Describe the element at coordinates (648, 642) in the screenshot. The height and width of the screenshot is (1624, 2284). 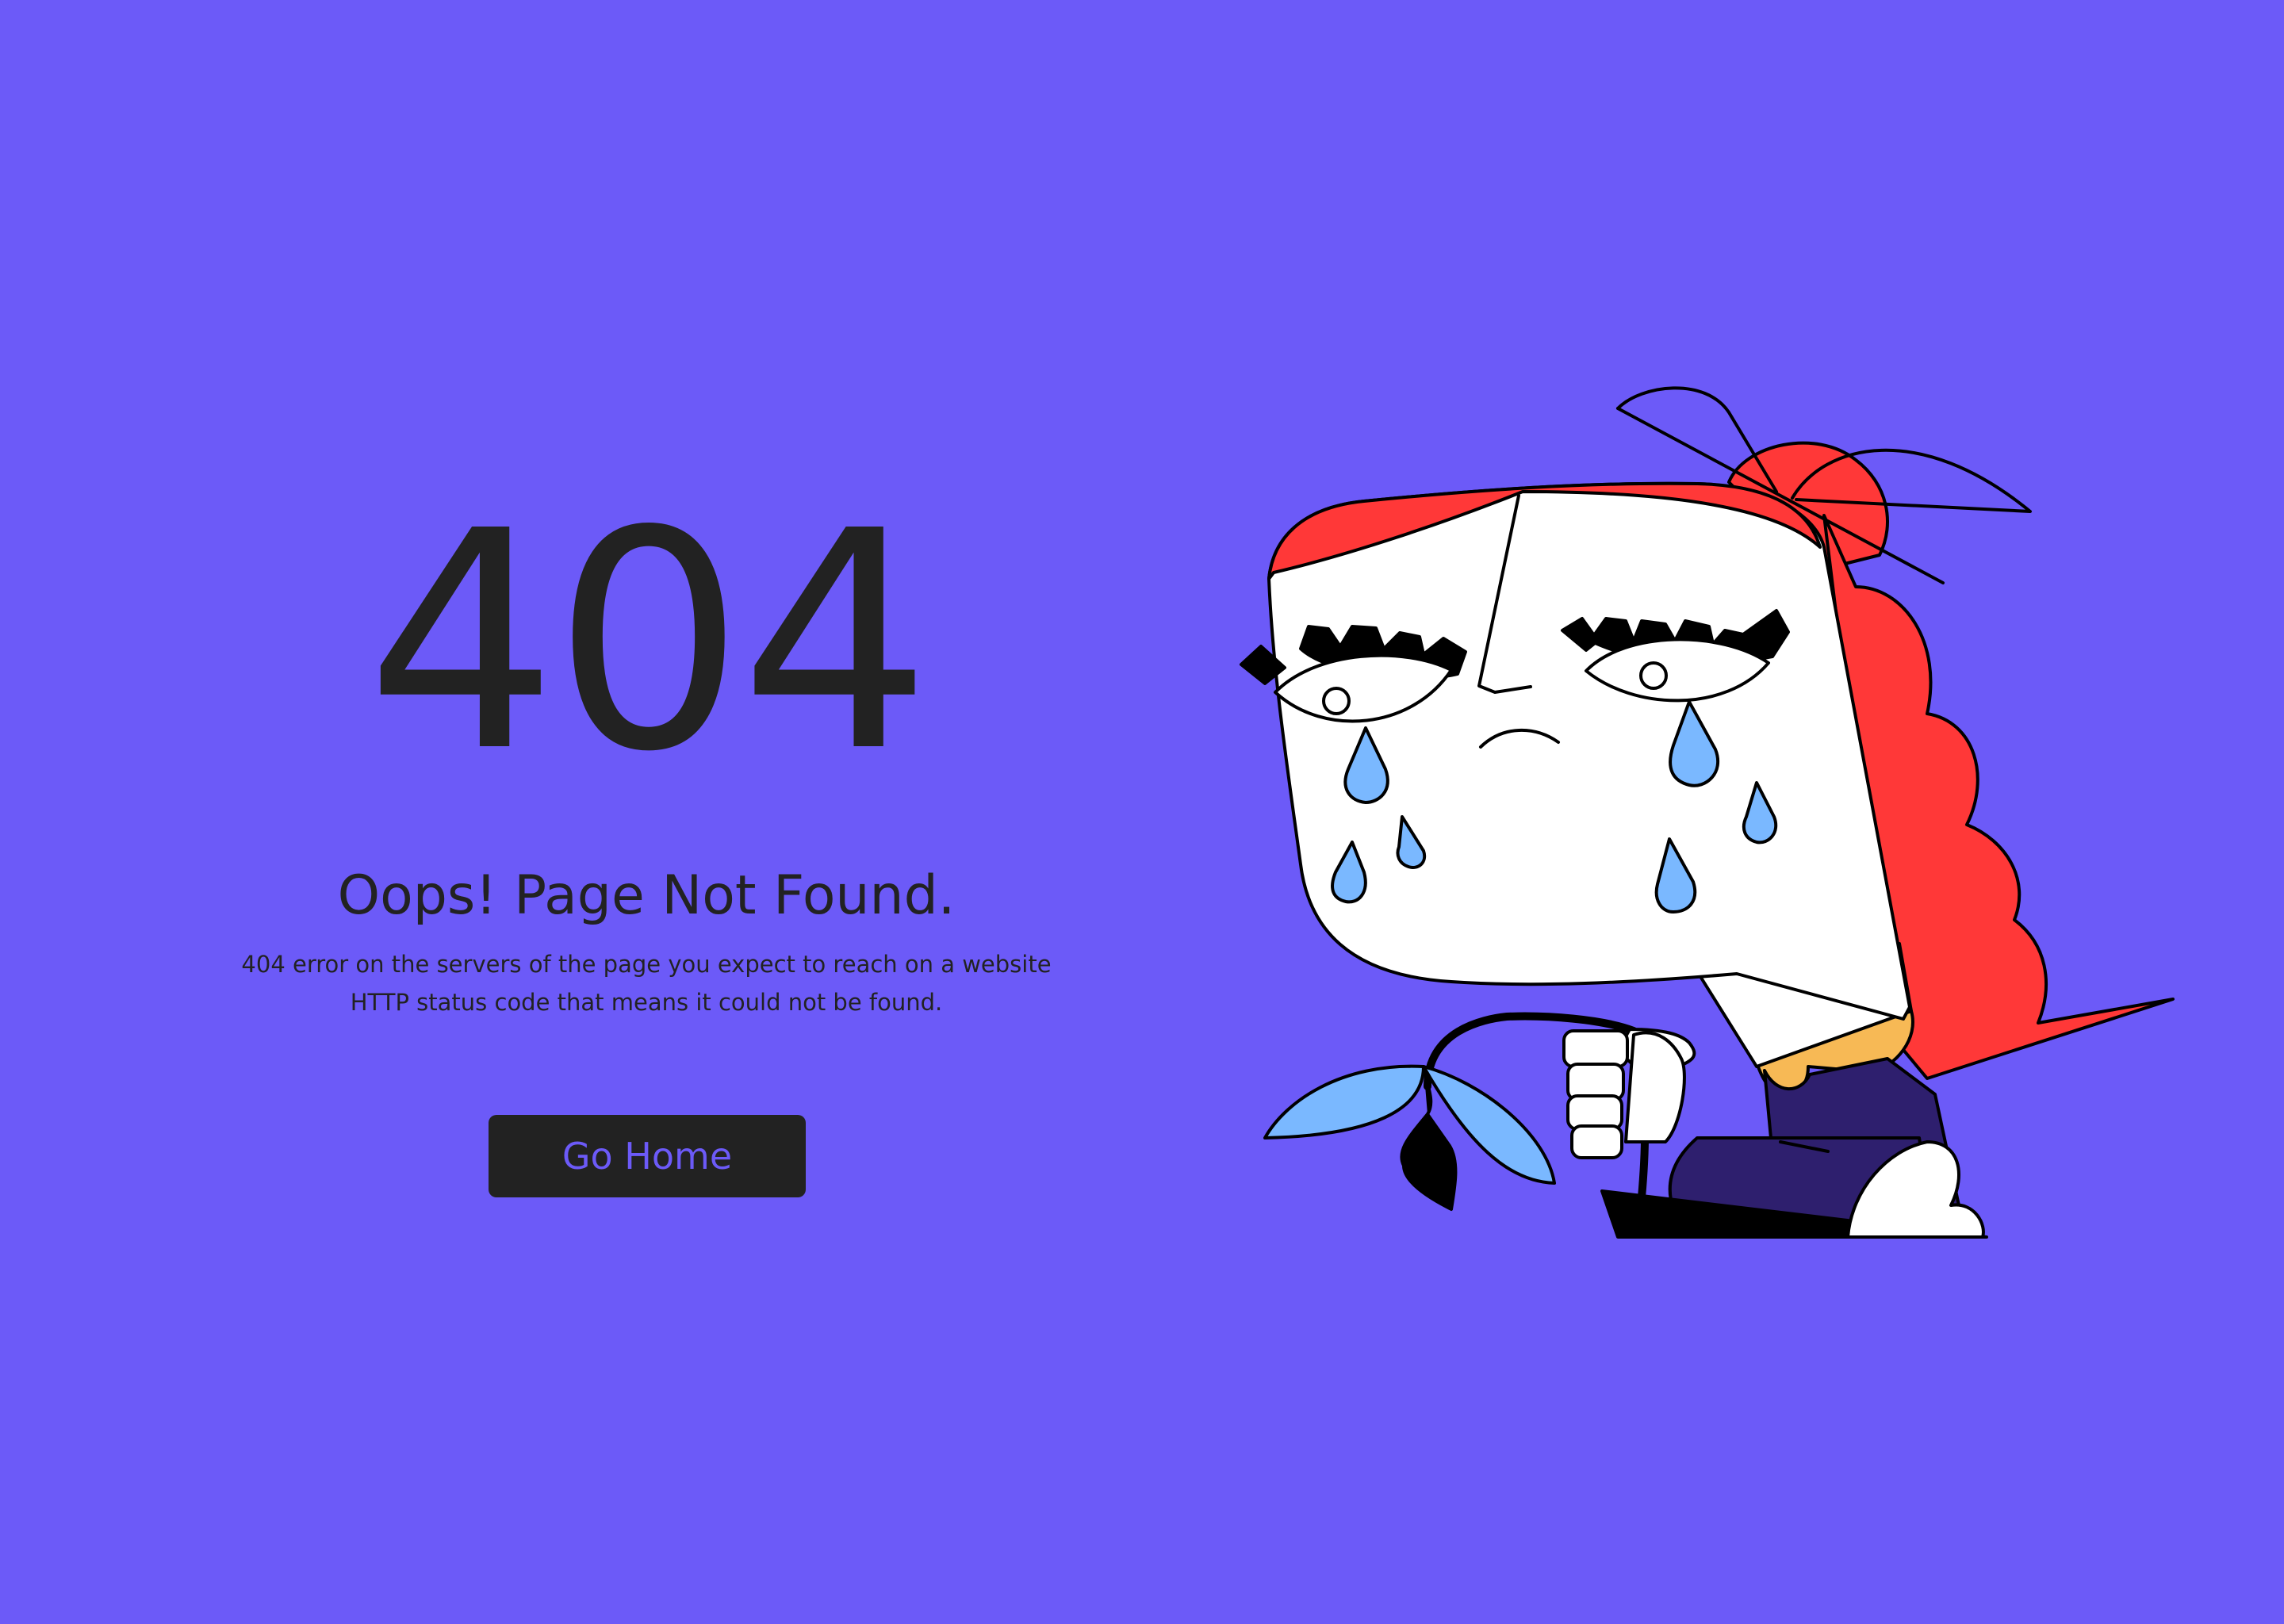
I see `error-code: 404` at that location.